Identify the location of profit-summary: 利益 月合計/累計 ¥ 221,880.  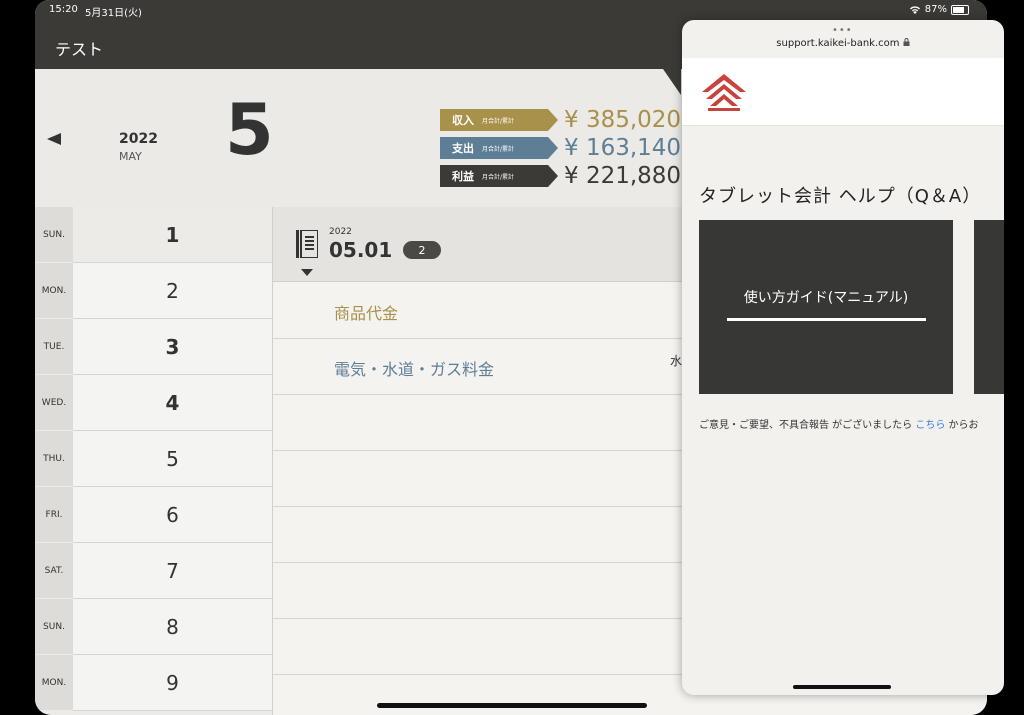
(561, 176).